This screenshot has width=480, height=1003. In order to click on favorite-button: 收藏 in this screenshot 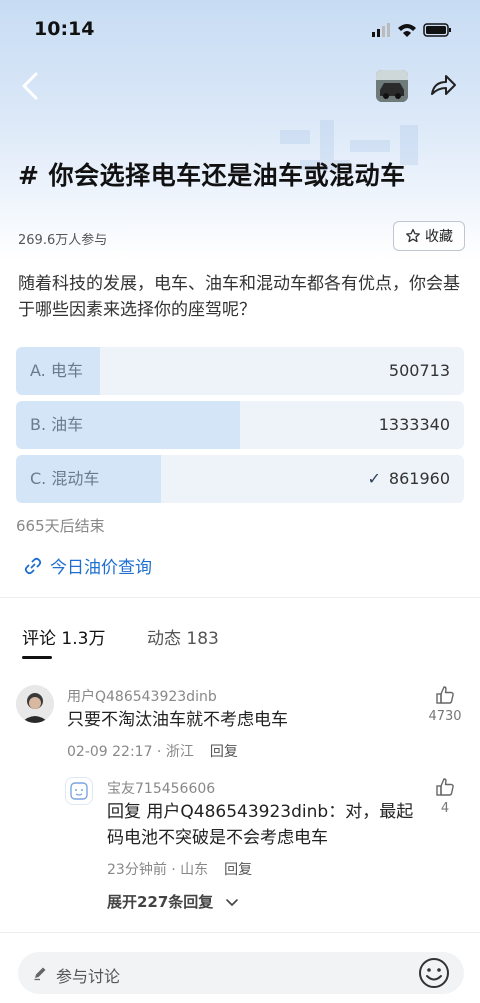, I will do `click(429, 236)`.